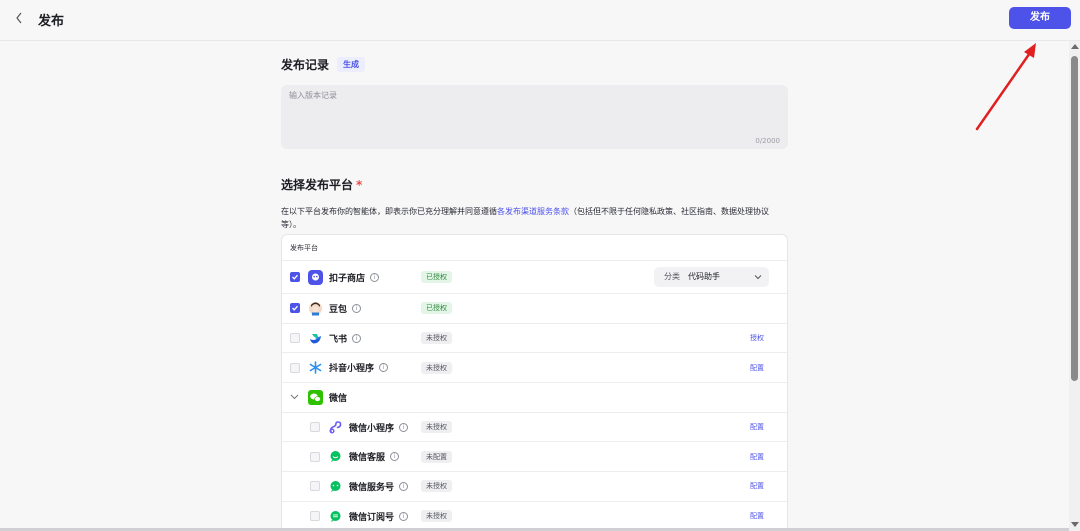 This screenshot has height=531, width=1080. I want to click on platform-name: 微信服务号, so click(372, 487).